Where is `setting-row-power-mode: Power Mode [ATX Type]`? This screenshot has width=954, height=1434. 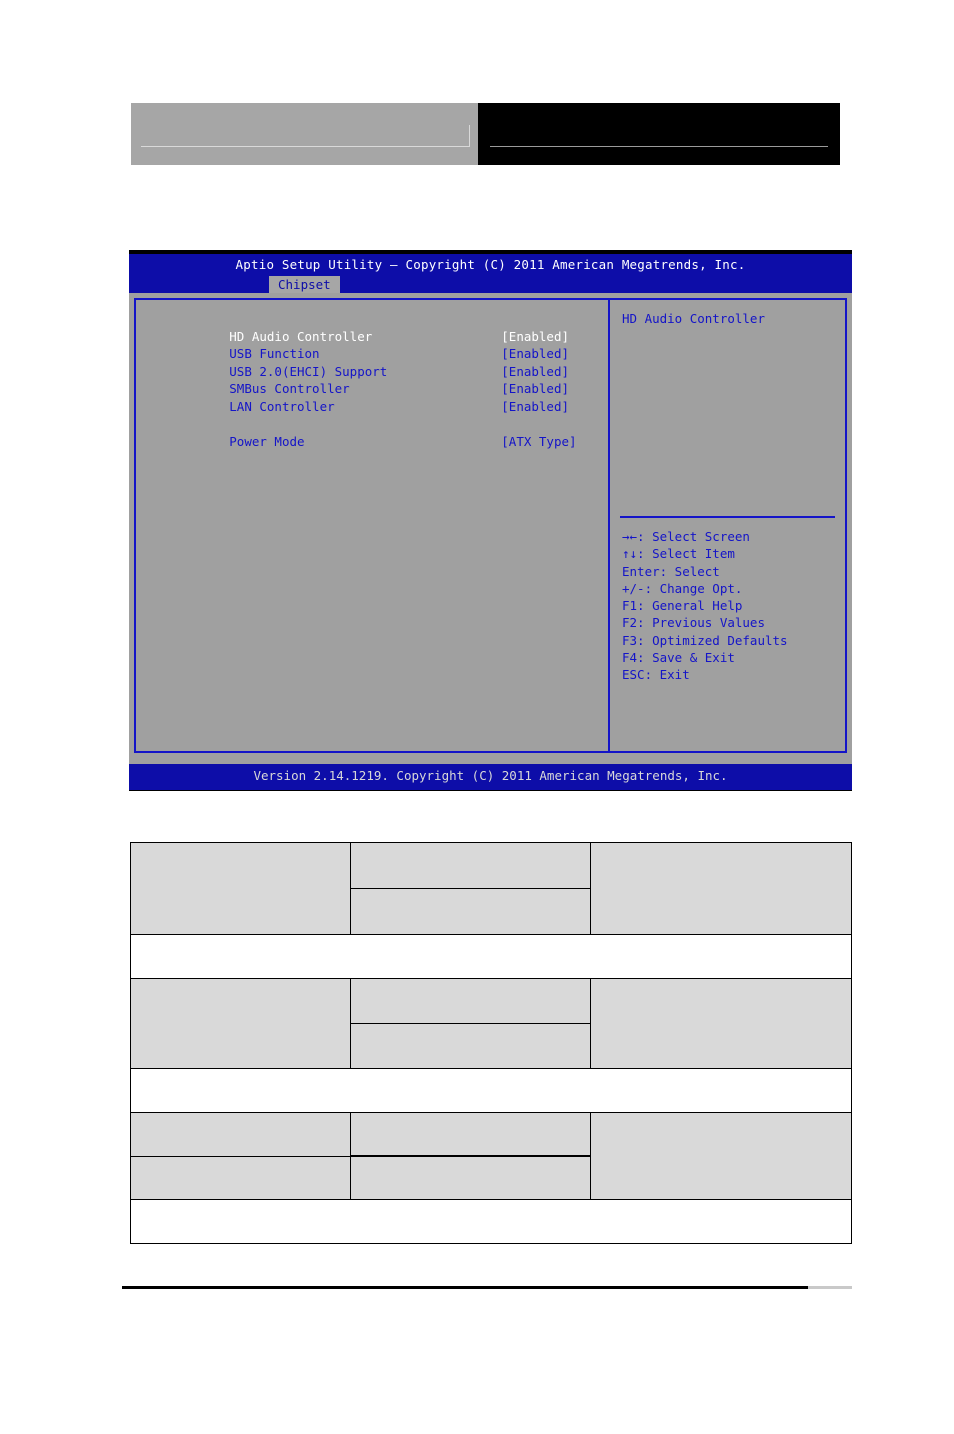 setting-row-power-mode: Power Mode [ATX Type] is located at coordinates (381, 432).